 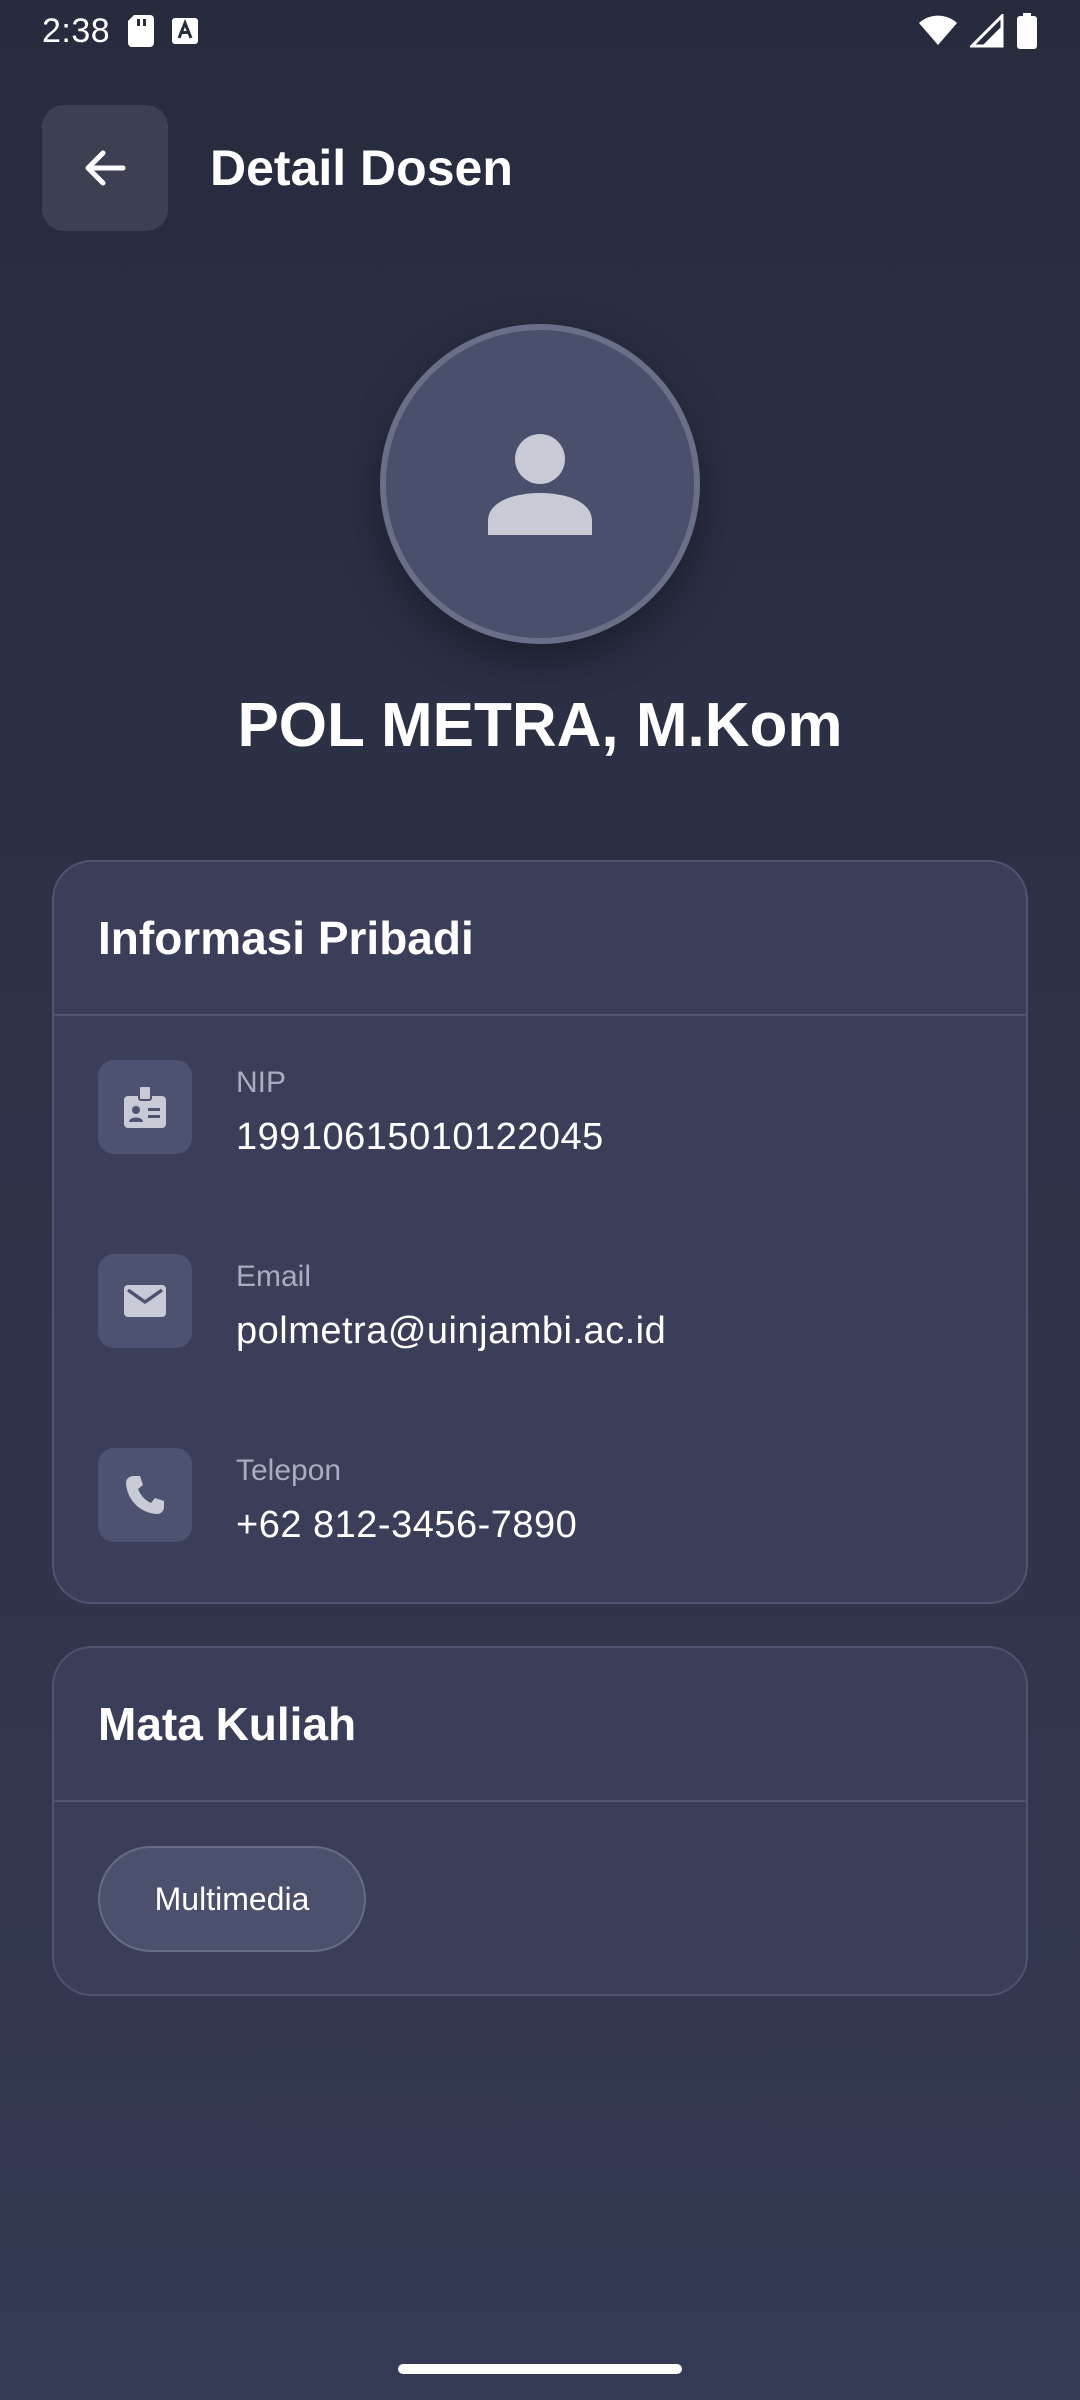 I want to click on course-chip-multimedia: Multimedia, so click(x=232, y=1899).